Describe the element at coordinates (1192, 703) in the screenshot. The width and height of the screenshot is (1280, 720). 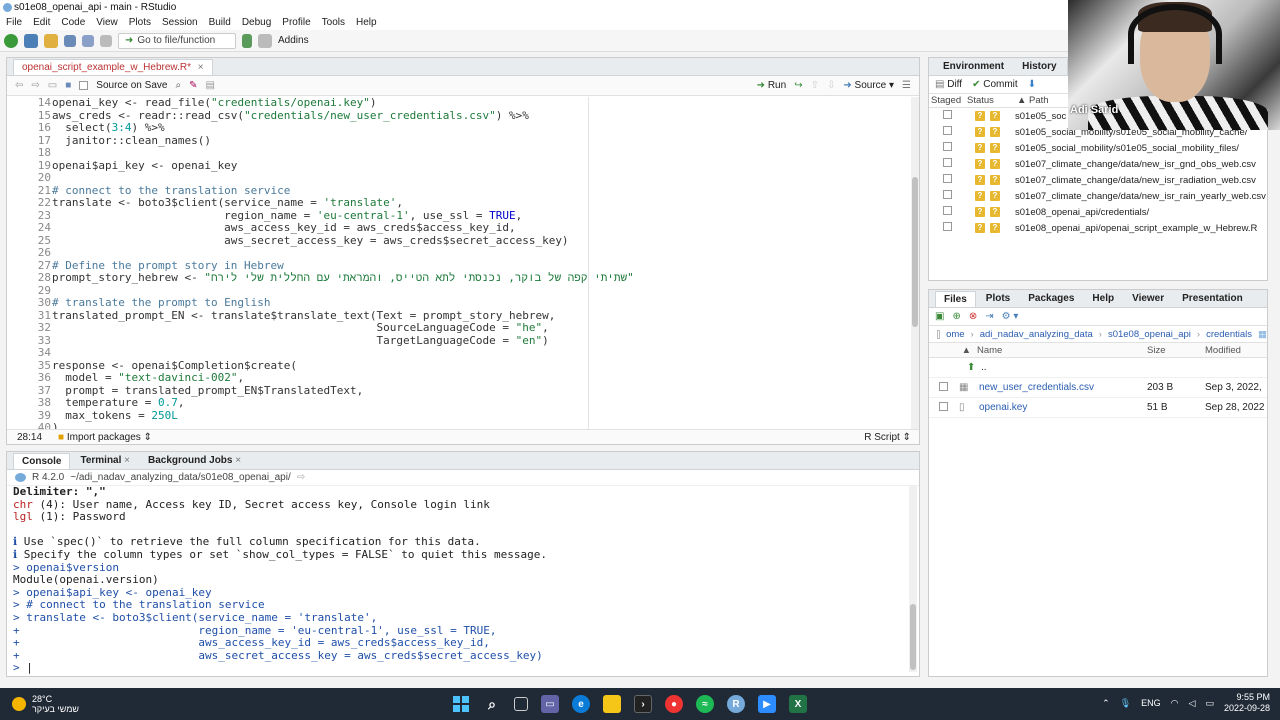
I see `volume-icon: ◁` at that location.